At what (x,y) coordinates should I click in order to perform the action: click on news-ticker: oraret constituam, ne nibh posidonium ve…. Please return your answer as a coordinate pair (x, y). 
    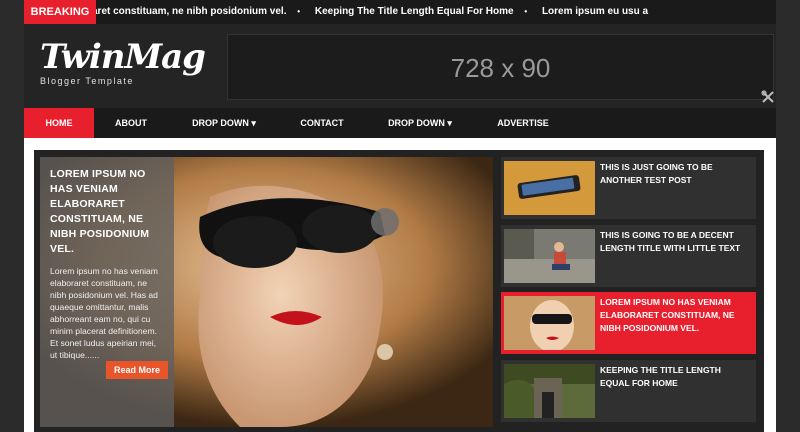
    Looking at the image, I should click on (369, 12).